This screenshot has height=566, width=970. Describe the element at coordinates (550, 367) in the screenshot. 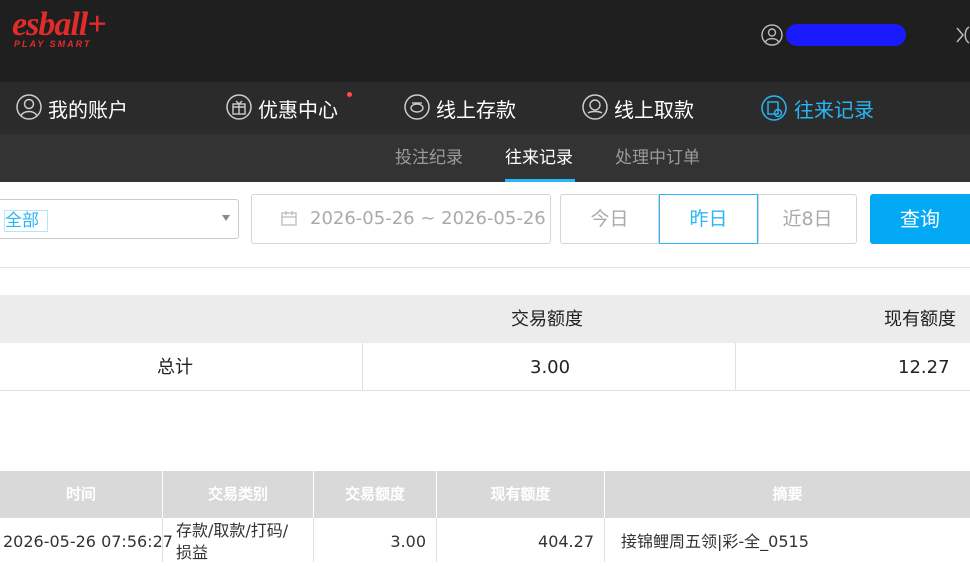

I see `summary-total-amount: 3.00` at that location.